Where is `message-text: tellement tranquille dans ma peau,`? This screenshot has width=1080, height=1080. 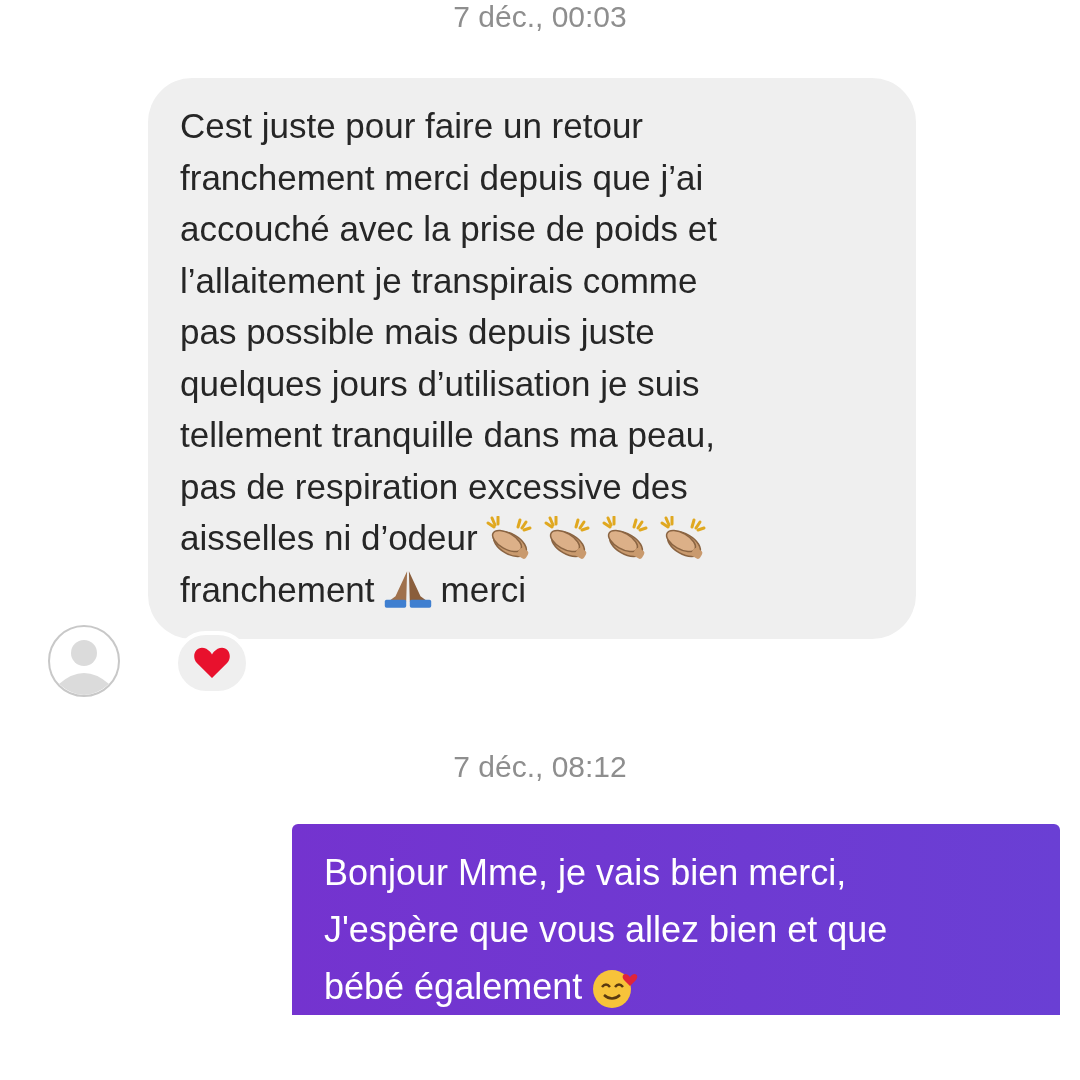 message-text: tellement tranquille dans ma peau, is located at coordinates (448, 435).